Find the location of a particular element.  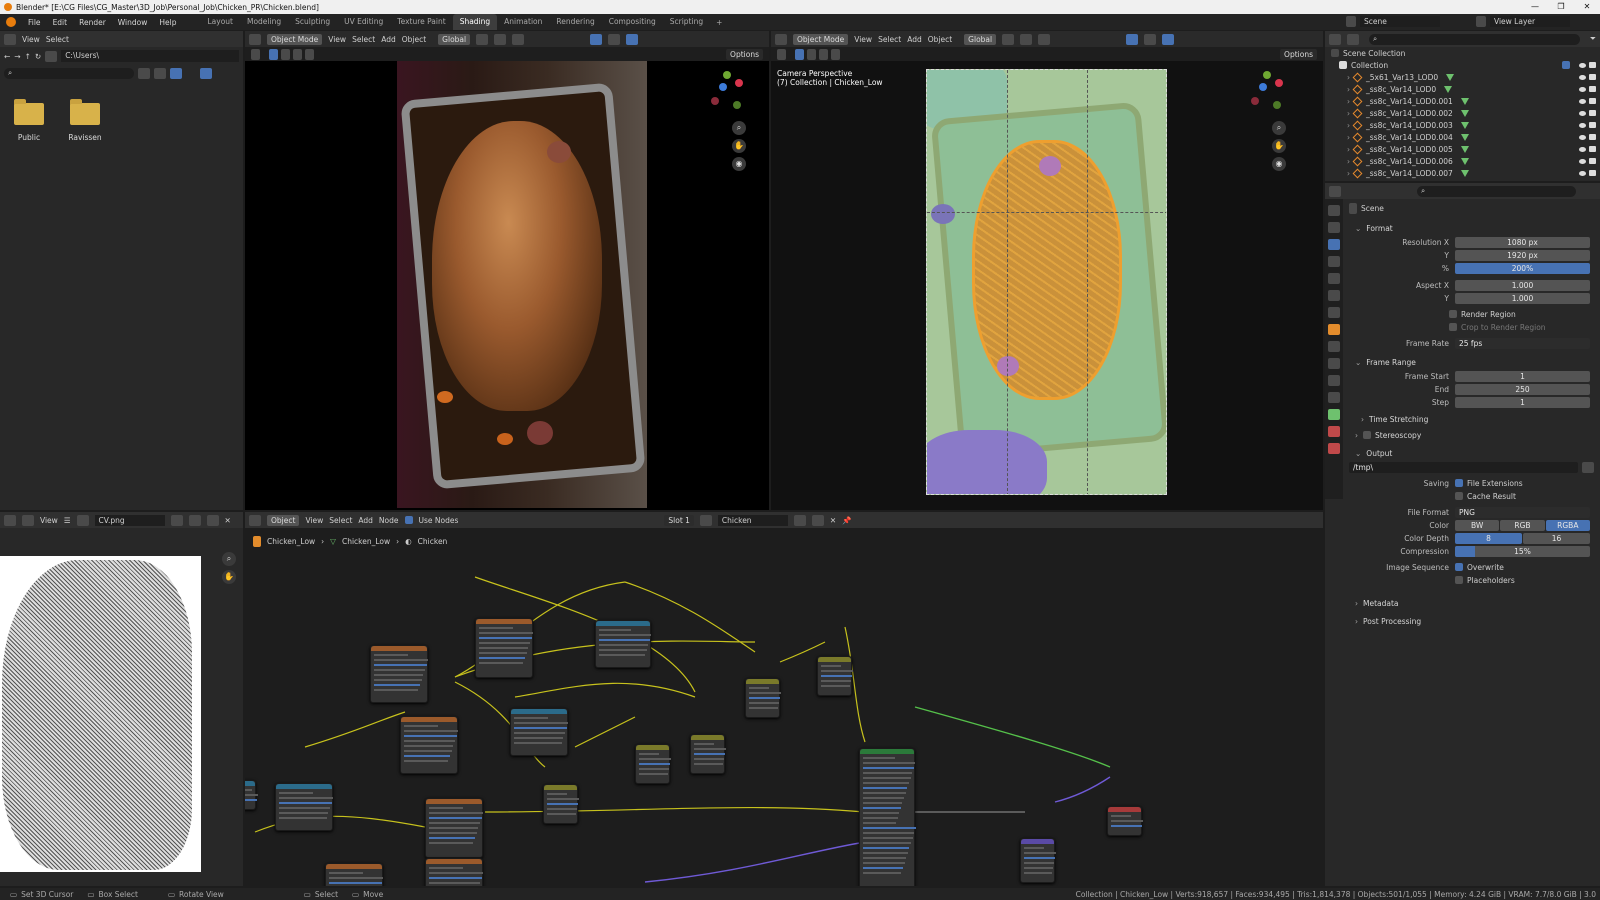

image-canvas is located at coordinates (100, 714).